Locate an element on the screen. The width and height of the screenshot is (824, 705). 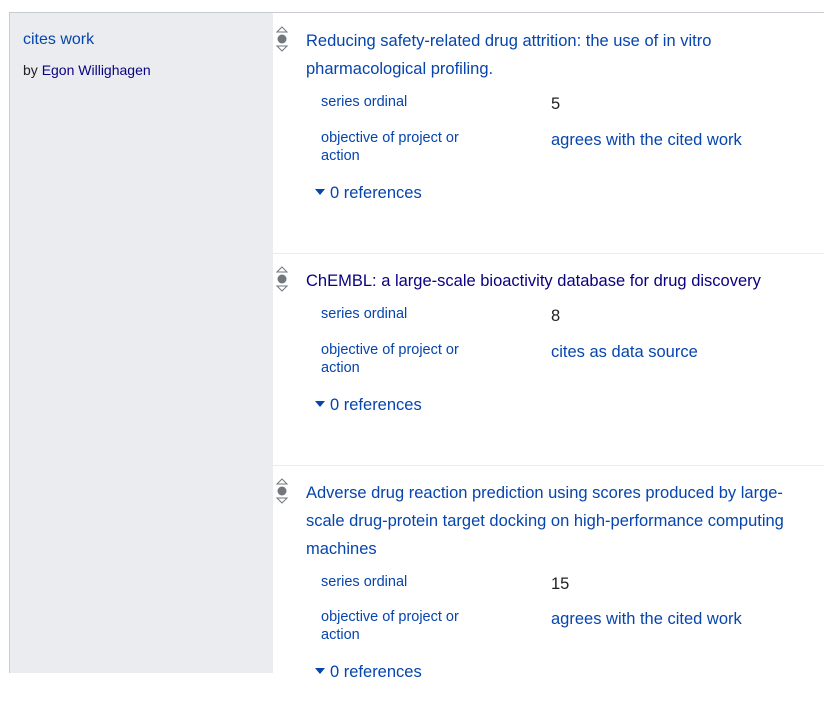
property-label-link: cites work is located at coordinates (58, 40).